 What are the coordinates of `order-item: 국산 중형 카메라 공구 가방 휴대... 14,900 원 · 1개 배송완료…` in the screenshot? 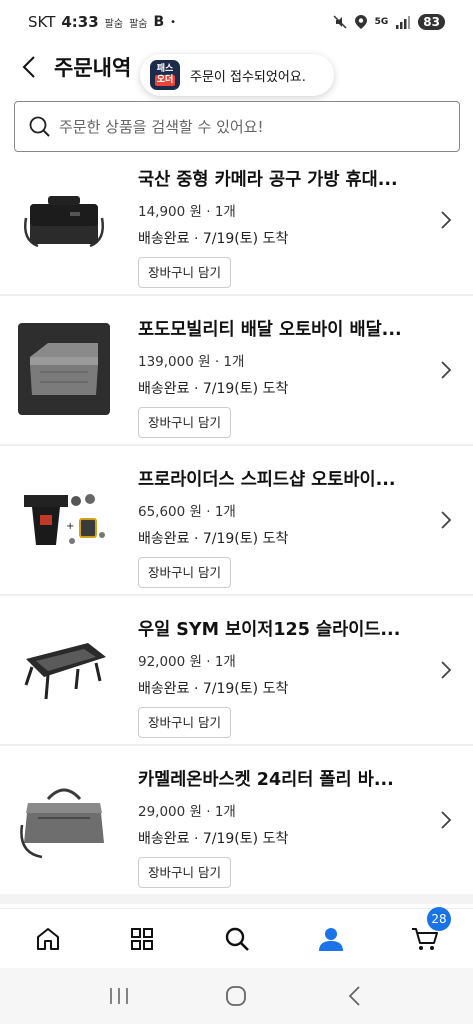 It's located at (236, 228).